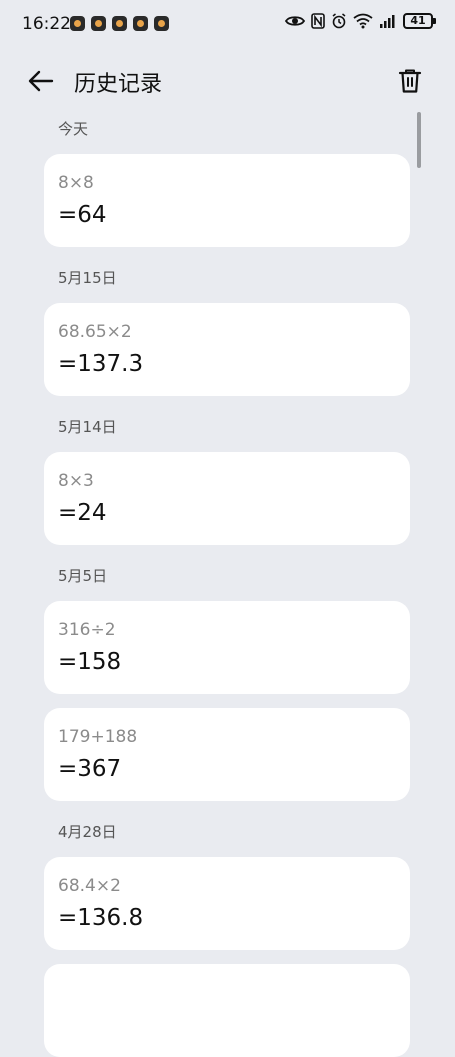  Describe the element at coordinates (82, 215) in the screenshot. I see `history-result: =64` at that location.